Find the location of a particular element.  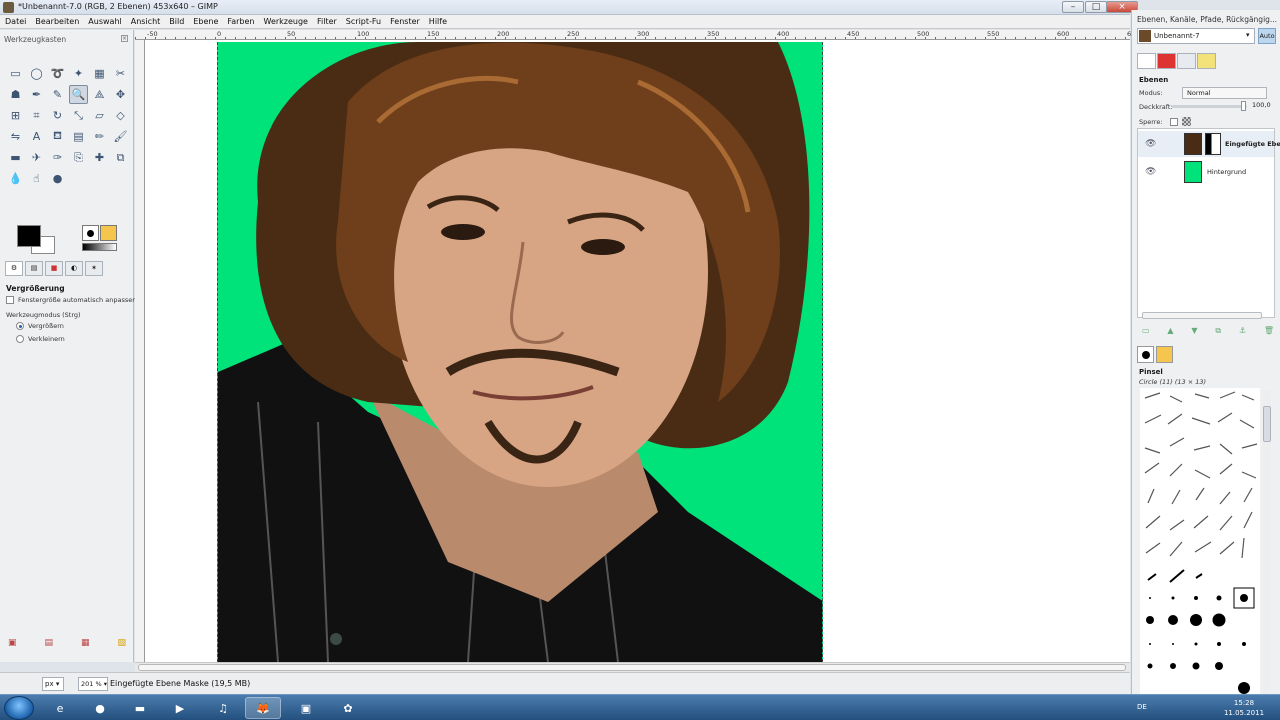

tab-undo: ■ is located at coordinates (54, 268).